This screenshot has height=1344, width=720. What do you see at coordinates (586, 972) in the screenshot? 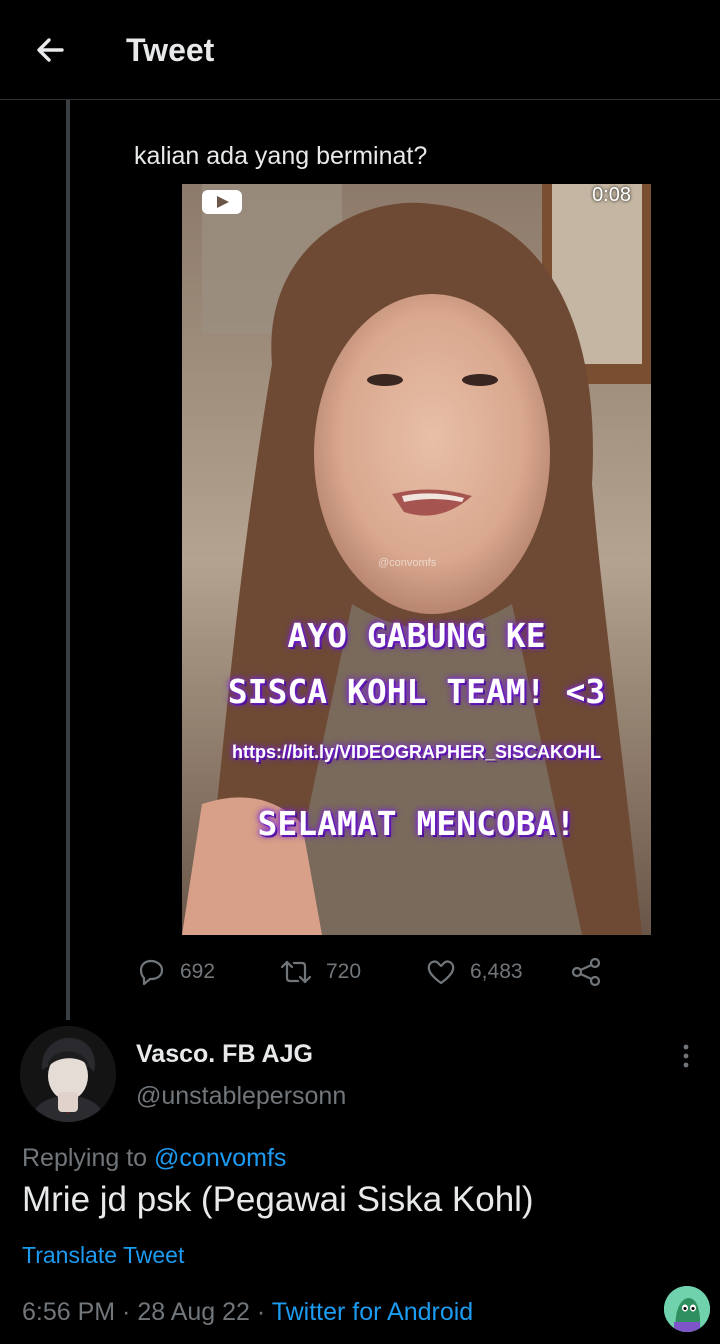
I see `share-icon` at bounding box center [586, 972].